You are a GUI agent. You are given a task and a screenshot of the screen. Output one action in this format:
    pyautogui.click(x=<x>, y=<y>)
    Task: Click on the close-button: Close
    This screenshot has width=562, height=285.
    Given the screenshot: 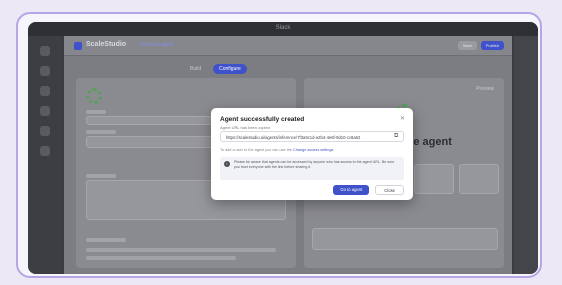 What is the action you would take?
    pyautogui.click(x=389, y=190)
    